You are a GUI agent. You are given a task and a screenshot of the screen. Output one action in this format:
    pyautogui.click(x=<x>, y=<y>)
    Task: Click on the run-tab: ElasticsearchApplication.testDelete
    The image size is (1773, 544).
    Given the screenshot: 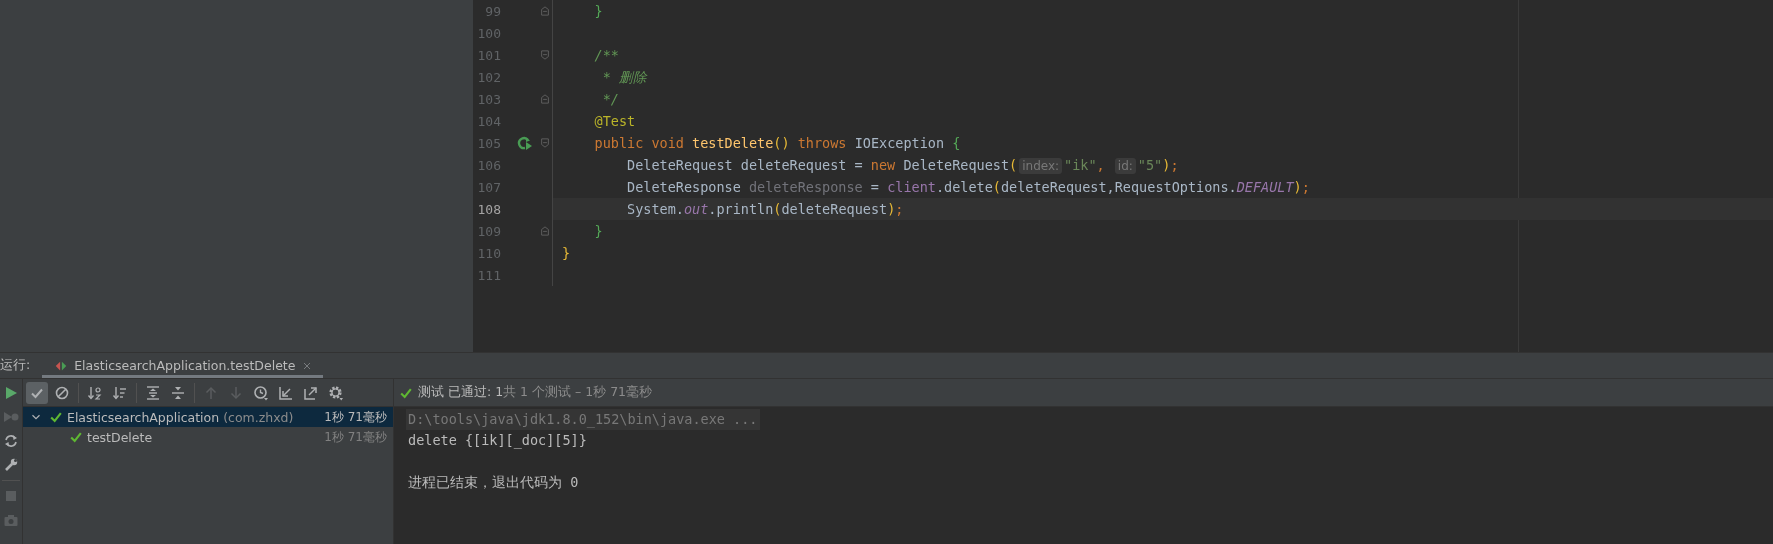 What is the action you would take?
    pyautogui.click(x=183, y=365)
    